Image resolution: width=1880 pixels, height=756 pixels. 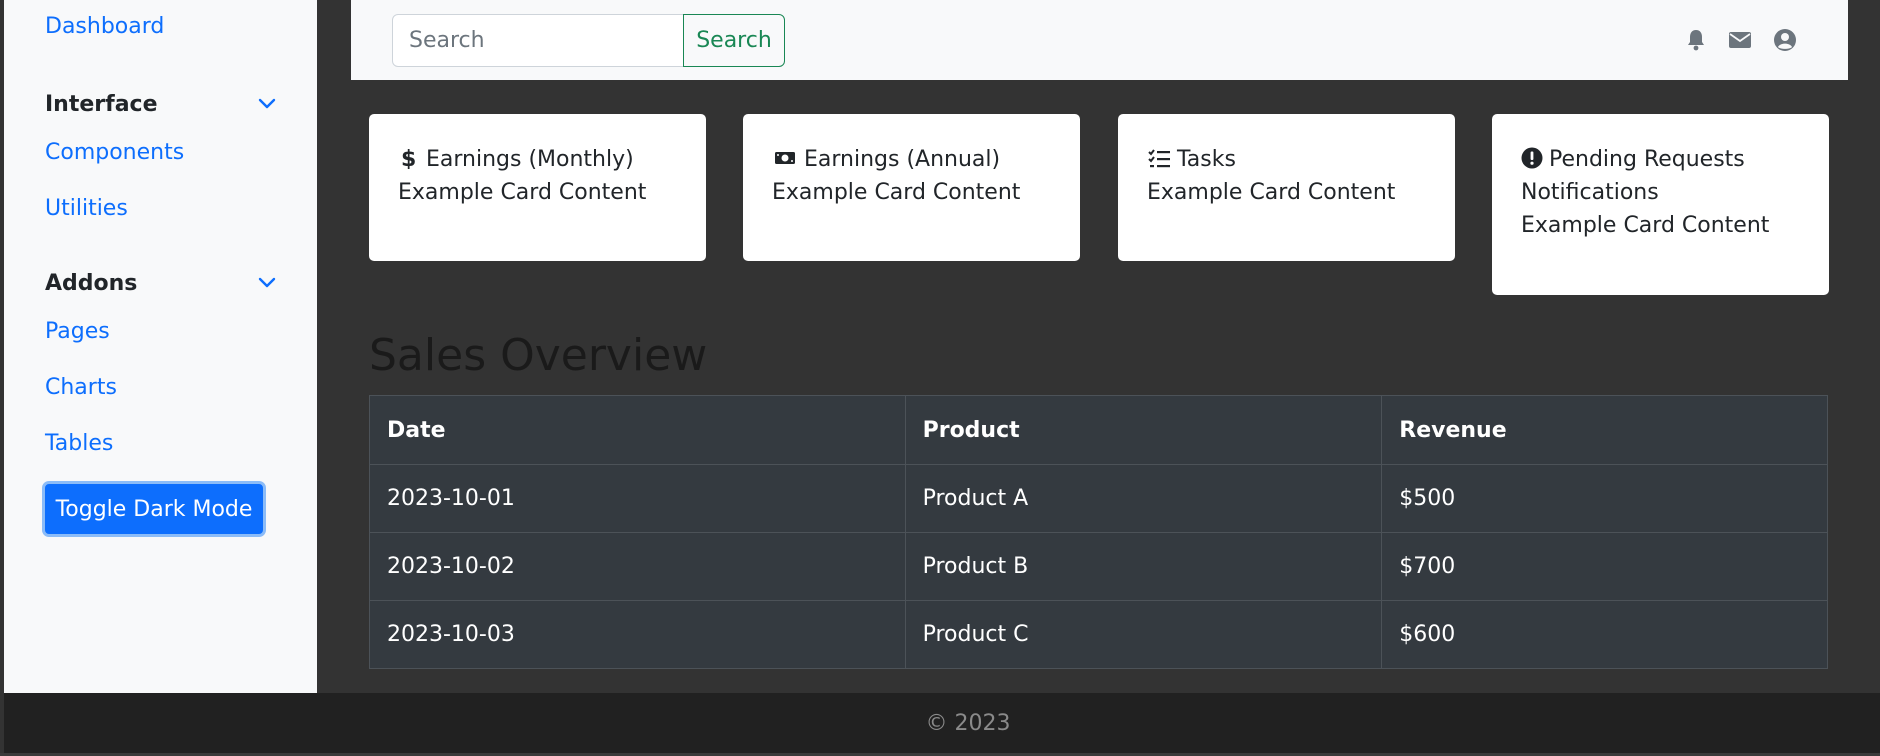 What do you see at coordinates (1647, 159) in the screenshot?
I see `card-title: Pending Requests` at bounding box center [1647, 159].